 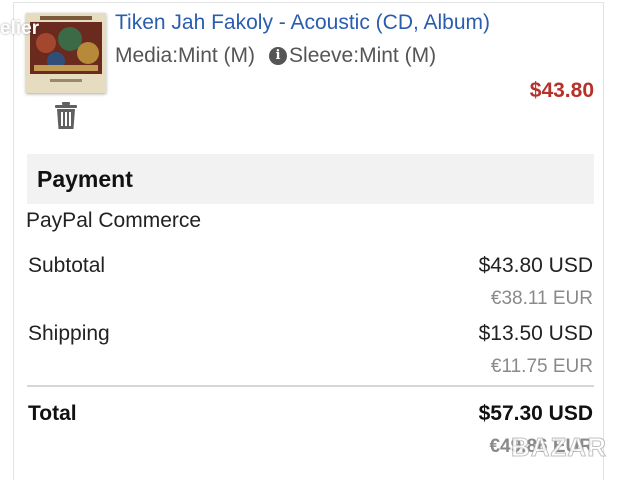 I want to click on divider, so click(x=310, y=386).